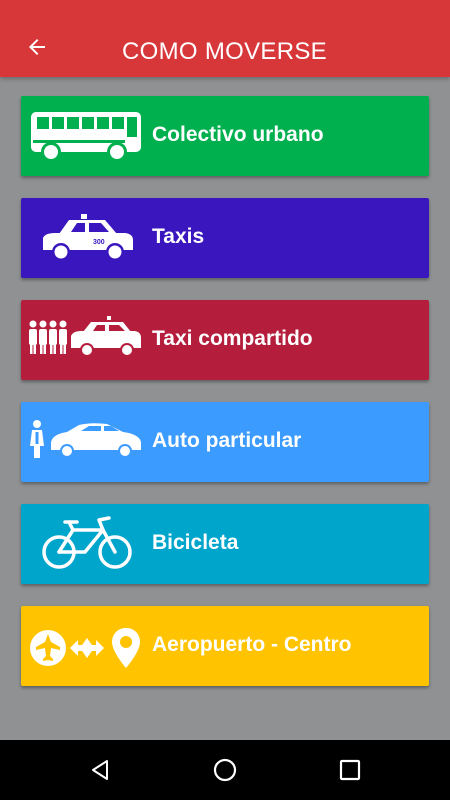 The width and height of the screenshot is (450, 800). I want to click on option-label: Bicicleta, so click(195, 542).